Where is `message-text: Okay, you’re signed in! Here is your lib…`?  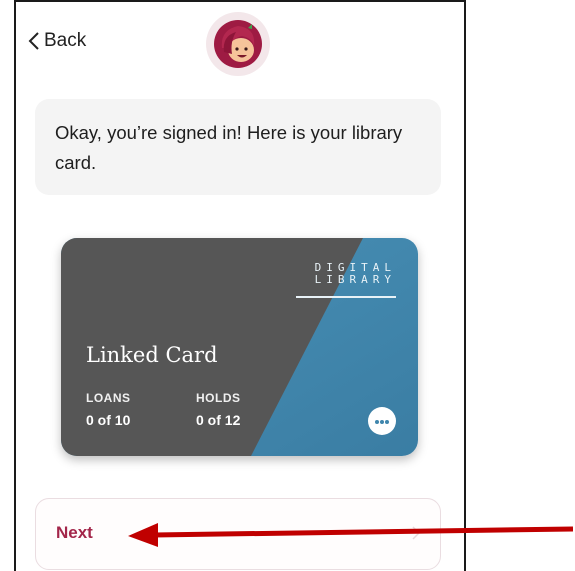 message-text: Okay, you’re signed in! Here is your lib… is located at coordinates (229, 147).